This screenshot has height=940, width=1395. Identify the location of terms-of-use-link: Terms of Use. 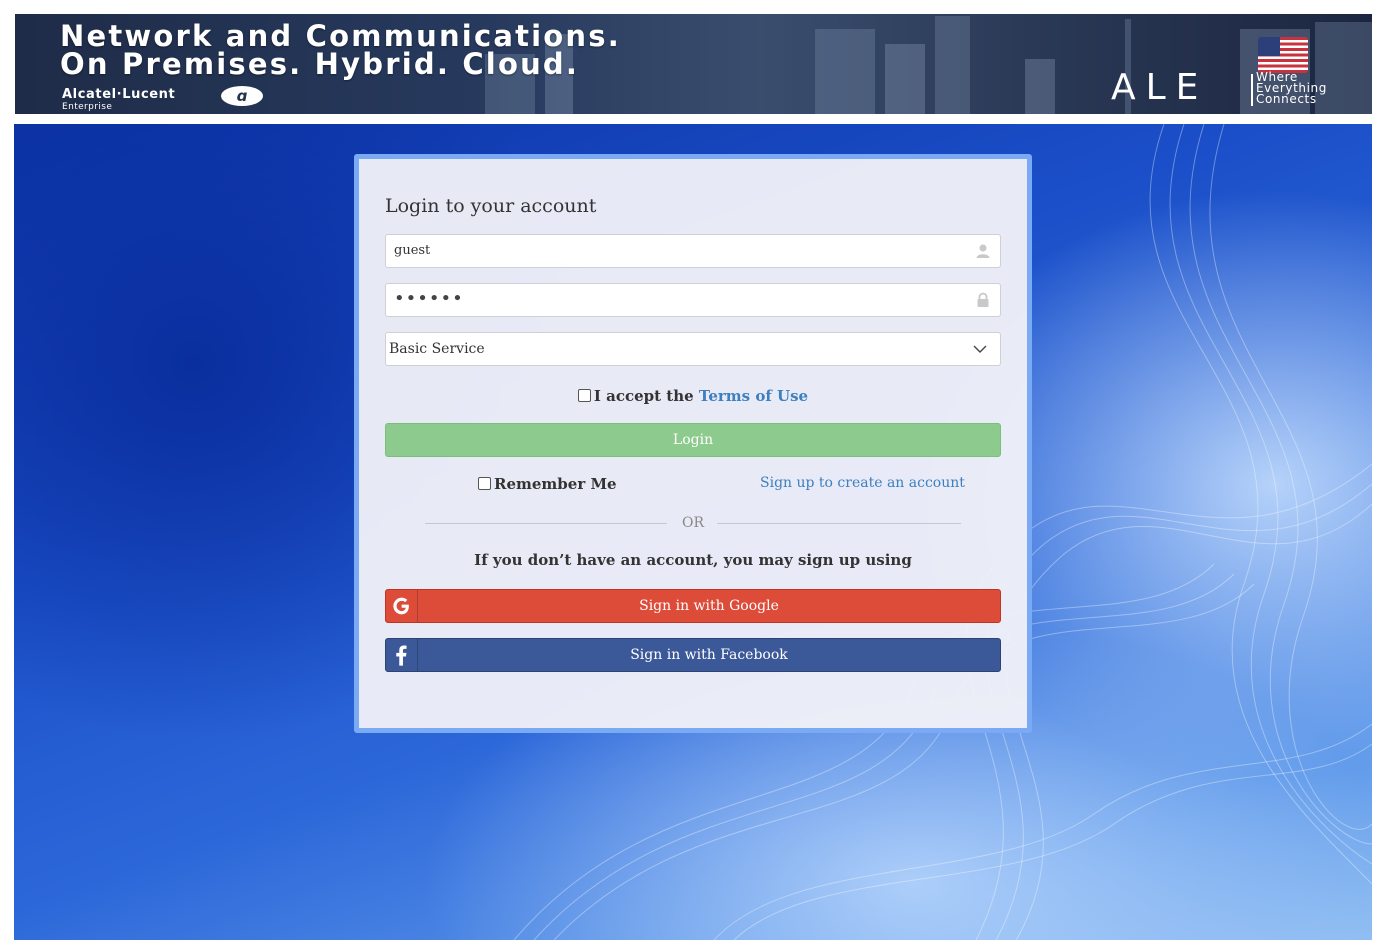
(753, 396).